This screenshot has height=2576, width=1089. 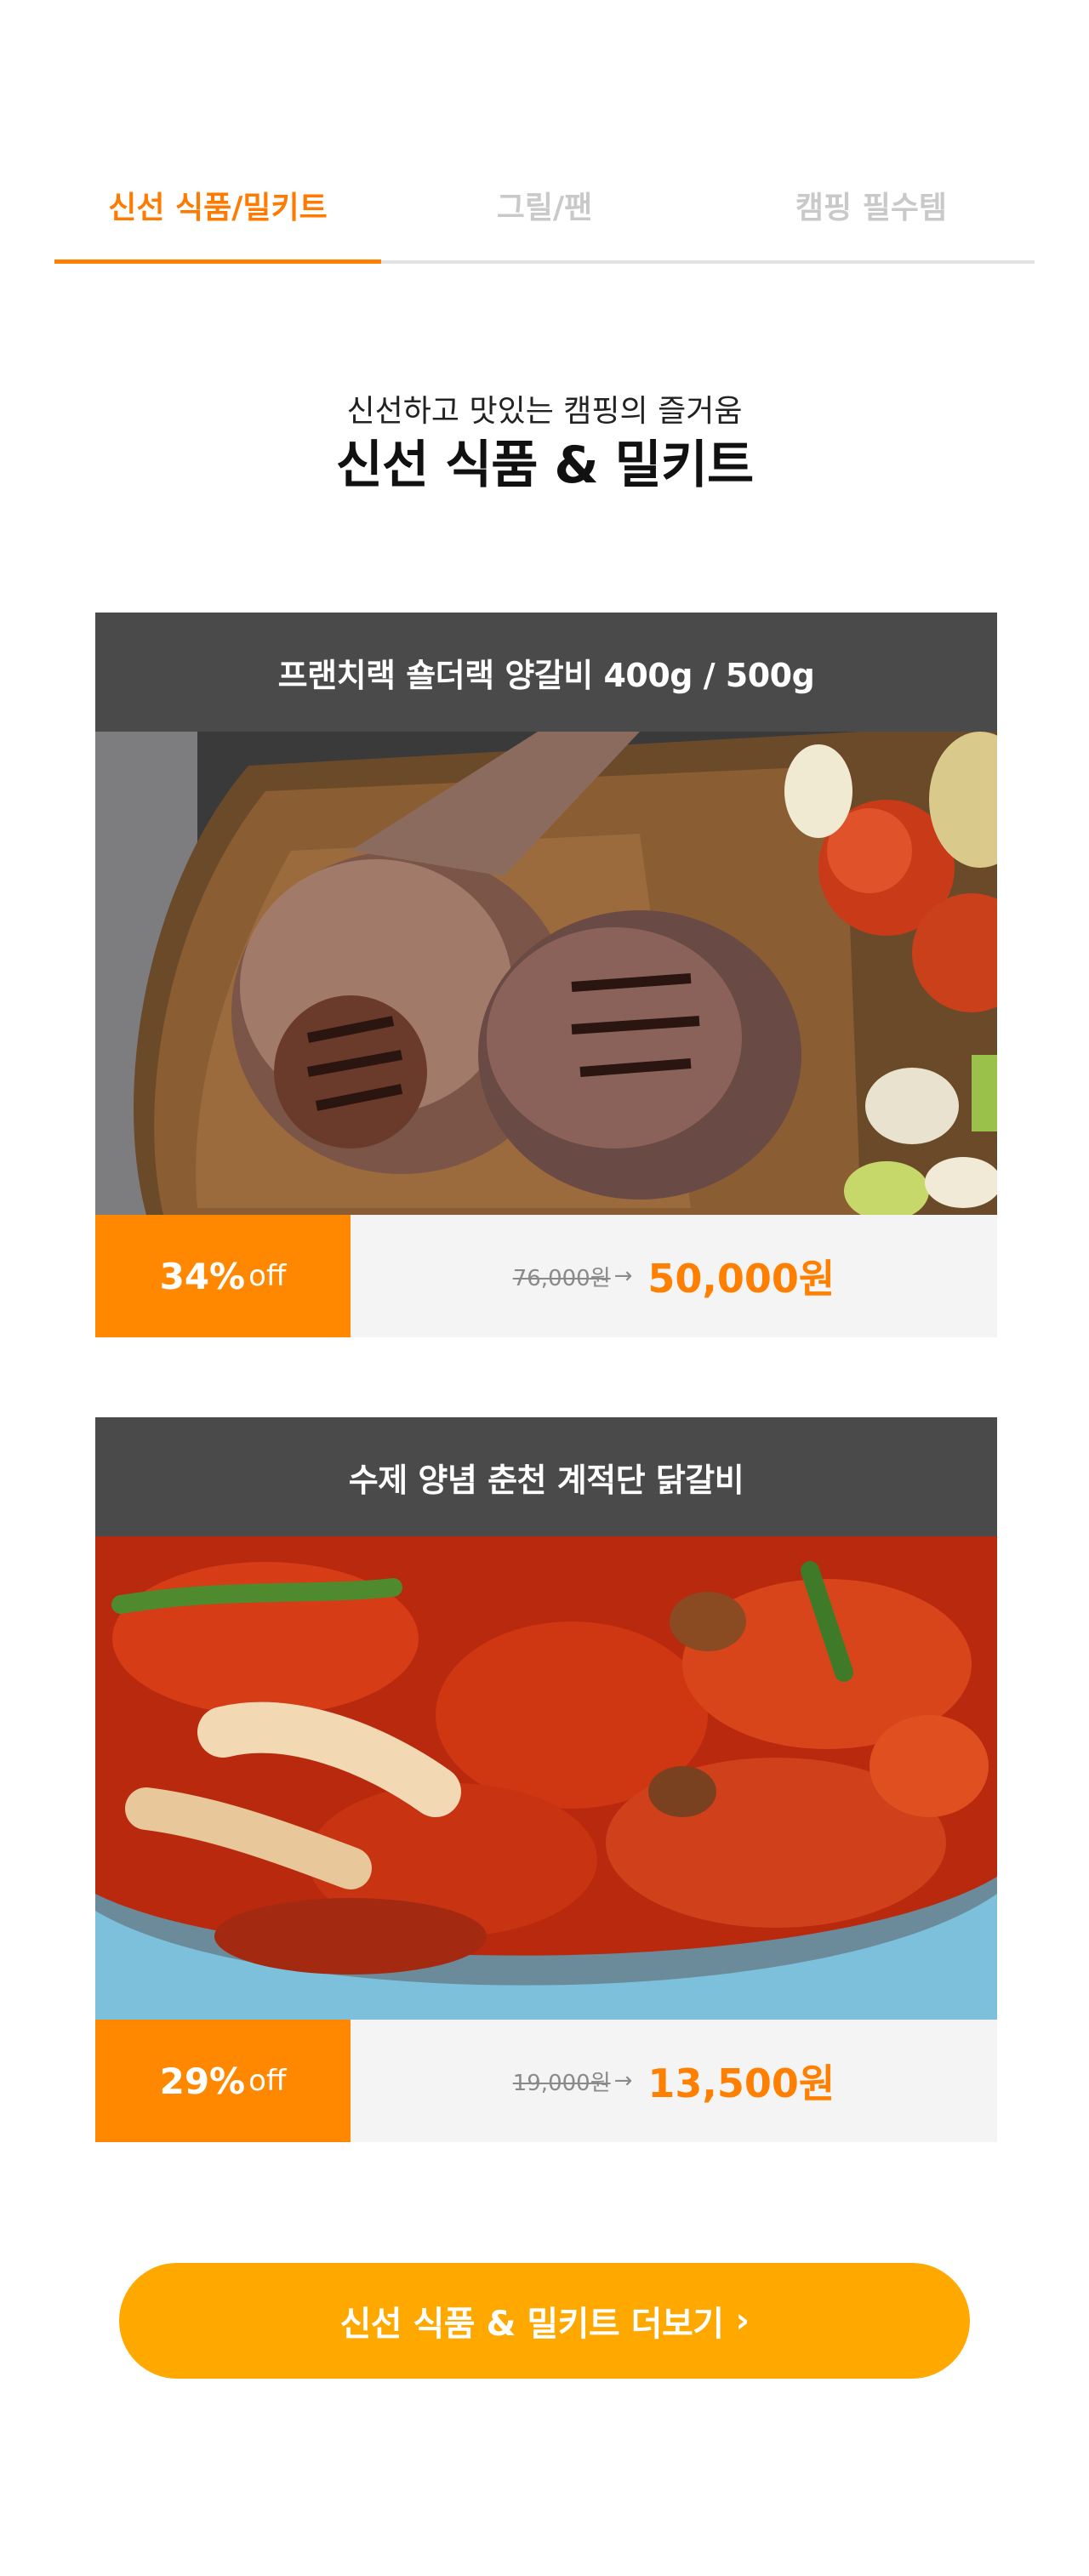 What do you see at coordinates (202, 1276) in the screenshot?
I see `discount-percent: 34%` at bounding box center [202, 1276].